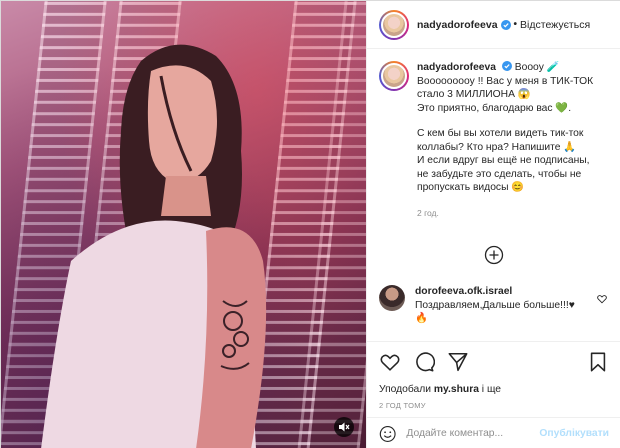  I want to click on emoji-icon, so click(387, 434).